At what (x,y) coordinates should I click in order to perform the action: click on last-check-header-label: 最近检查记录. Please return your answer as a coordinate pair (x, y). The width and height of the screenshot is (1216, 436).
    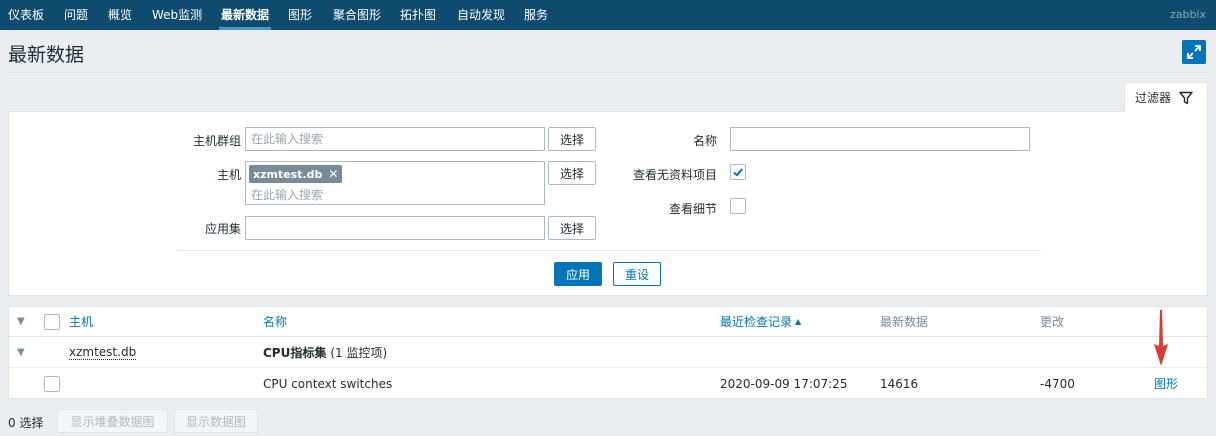
    Looking at the image, I should click on (756, 322).